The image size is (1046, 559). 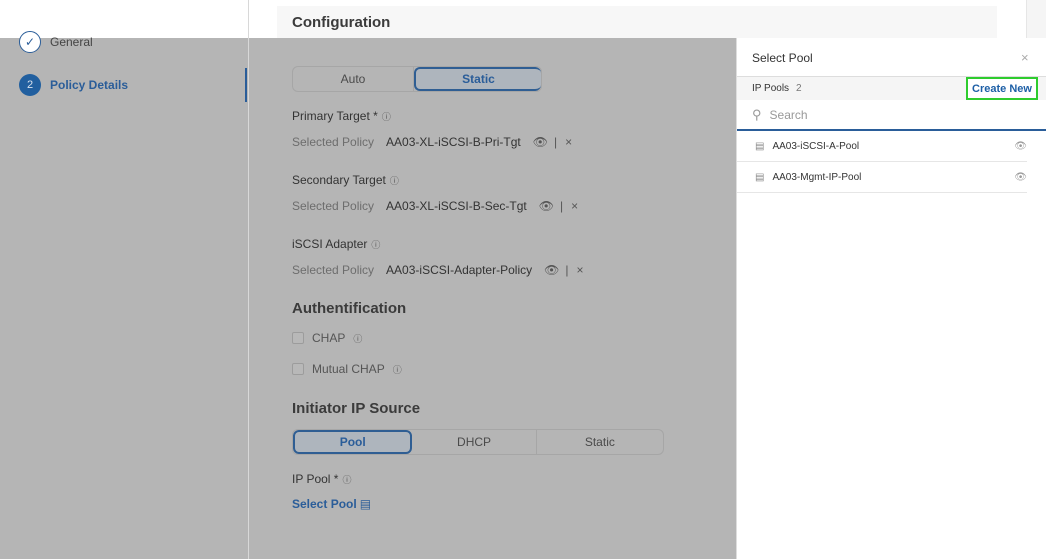 I want to click on sidebar-divider, so click(x=248, y=279).